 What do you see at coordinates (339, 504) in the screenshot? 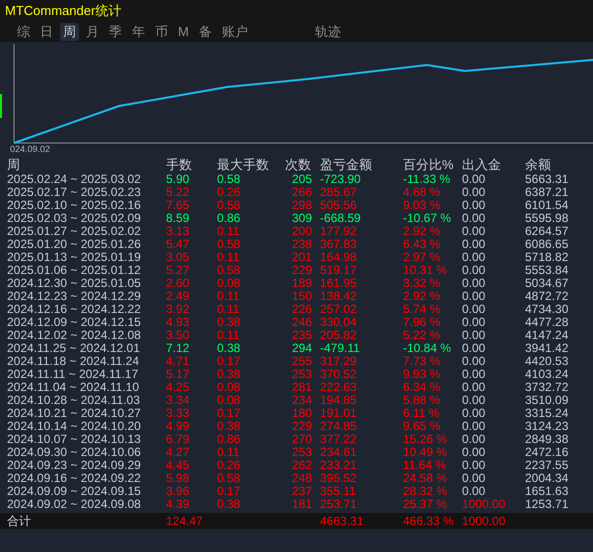
I see `table-cell-text: 253.71` at bounding box center [339, 504].